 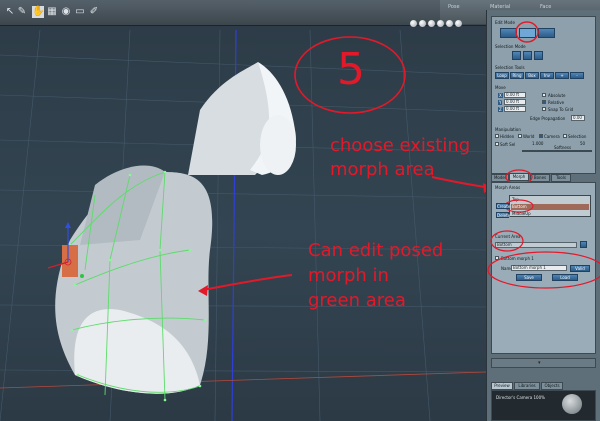 What do you see at coordinates (583, 244) in the screenshot?
I see `current-area-dropdown-button` at bounding box center [583, 244].